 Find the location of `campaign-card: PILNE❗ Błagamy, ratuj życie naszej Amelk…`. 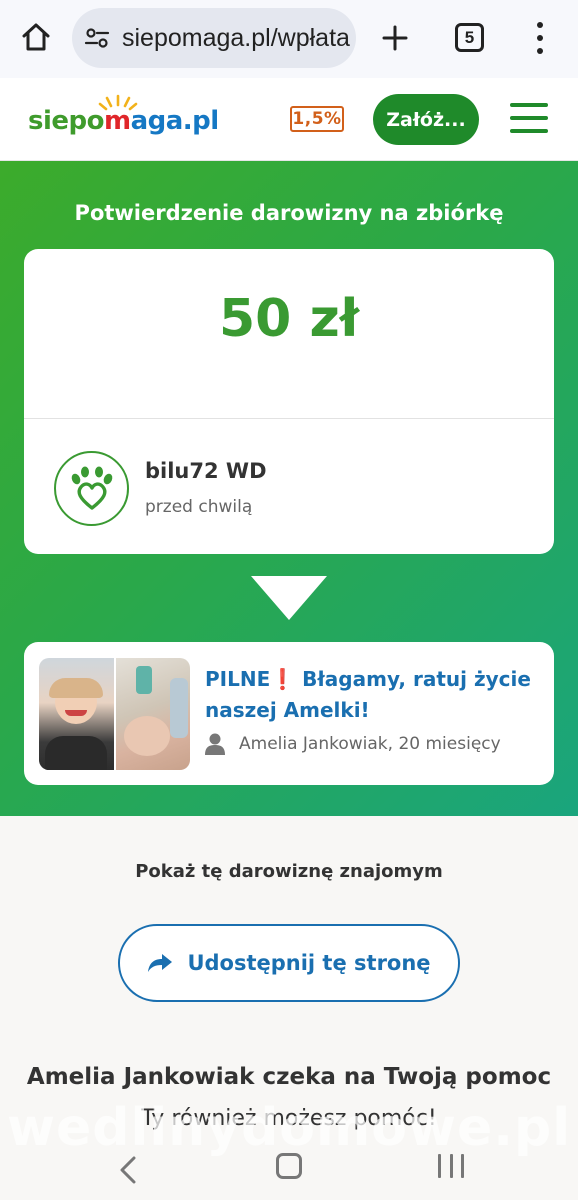

campaign-card: PILNE❗ Błagamy, ratuj życie naszej Amelk… is located at coordinates (289, 713).